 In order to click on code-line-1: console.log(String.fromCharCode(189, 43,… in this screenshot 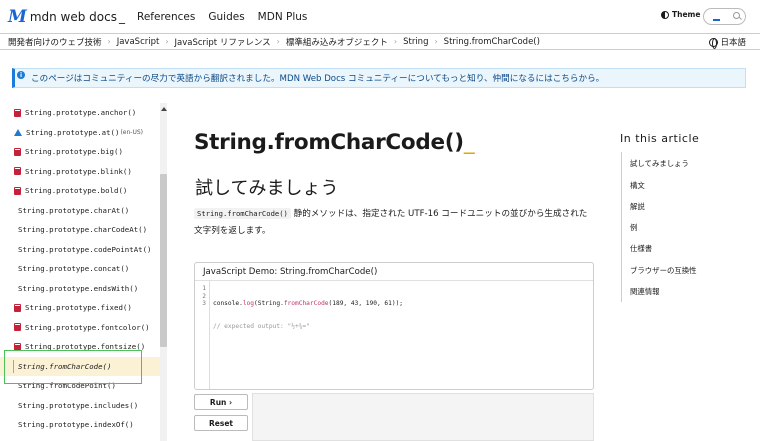, I will do `click(308, 304)`.